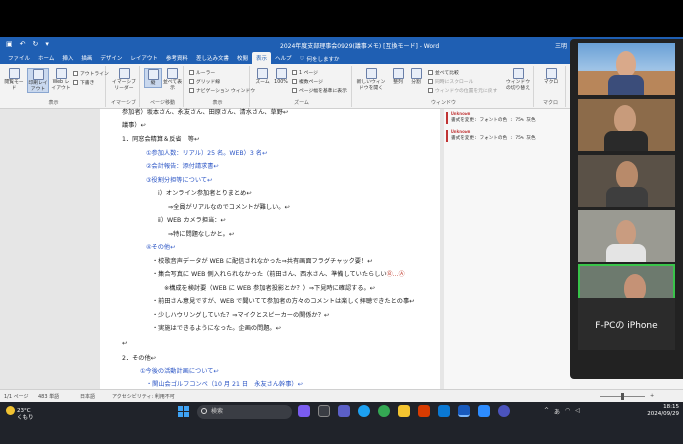 This screenshot has height=444, width=683. I want to click on undo-icon: ↶, so click(23, 44).